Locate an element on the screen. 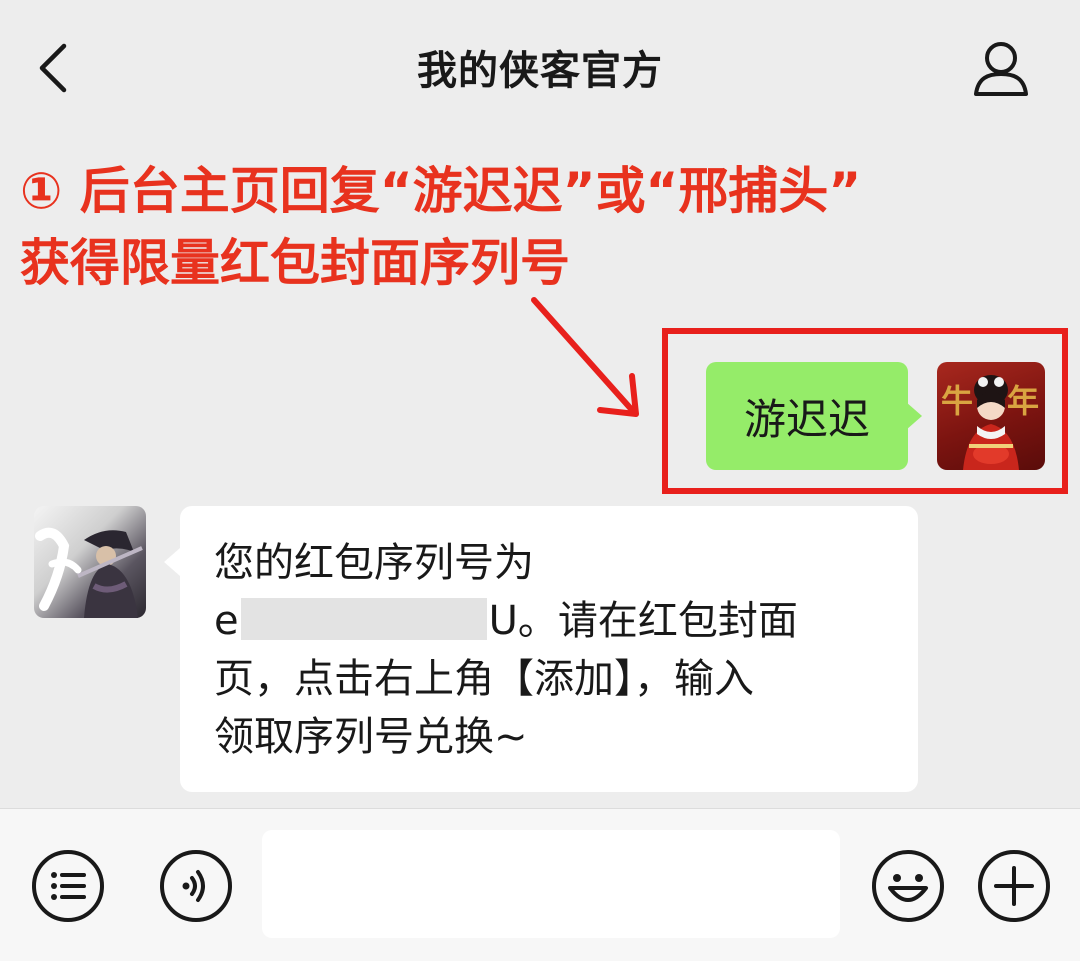 This screenshot has height=961, width=1080. official-avatar is located at coordinates (90, 562).